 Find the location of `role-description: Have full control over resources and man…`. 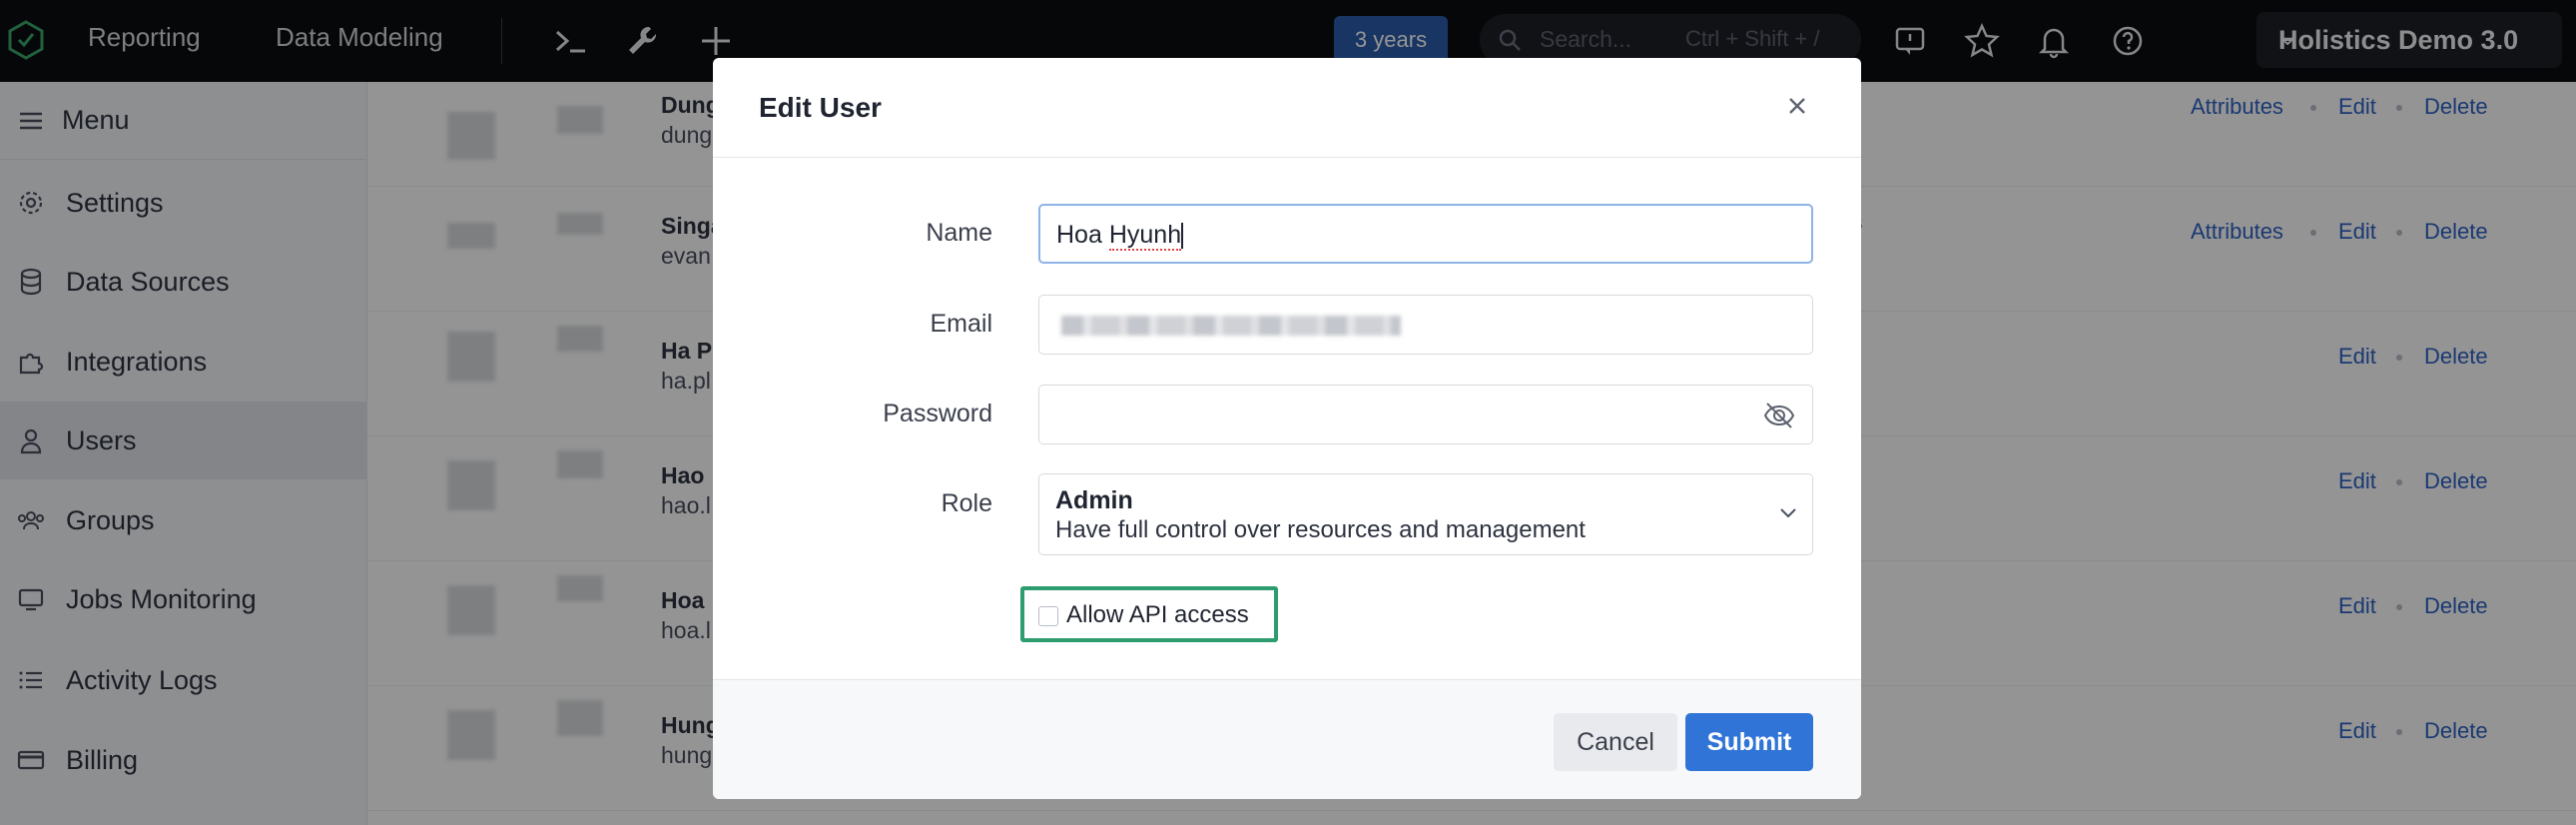

role-description: Have full control over resources and man… is located at coordinates (1320, 529).